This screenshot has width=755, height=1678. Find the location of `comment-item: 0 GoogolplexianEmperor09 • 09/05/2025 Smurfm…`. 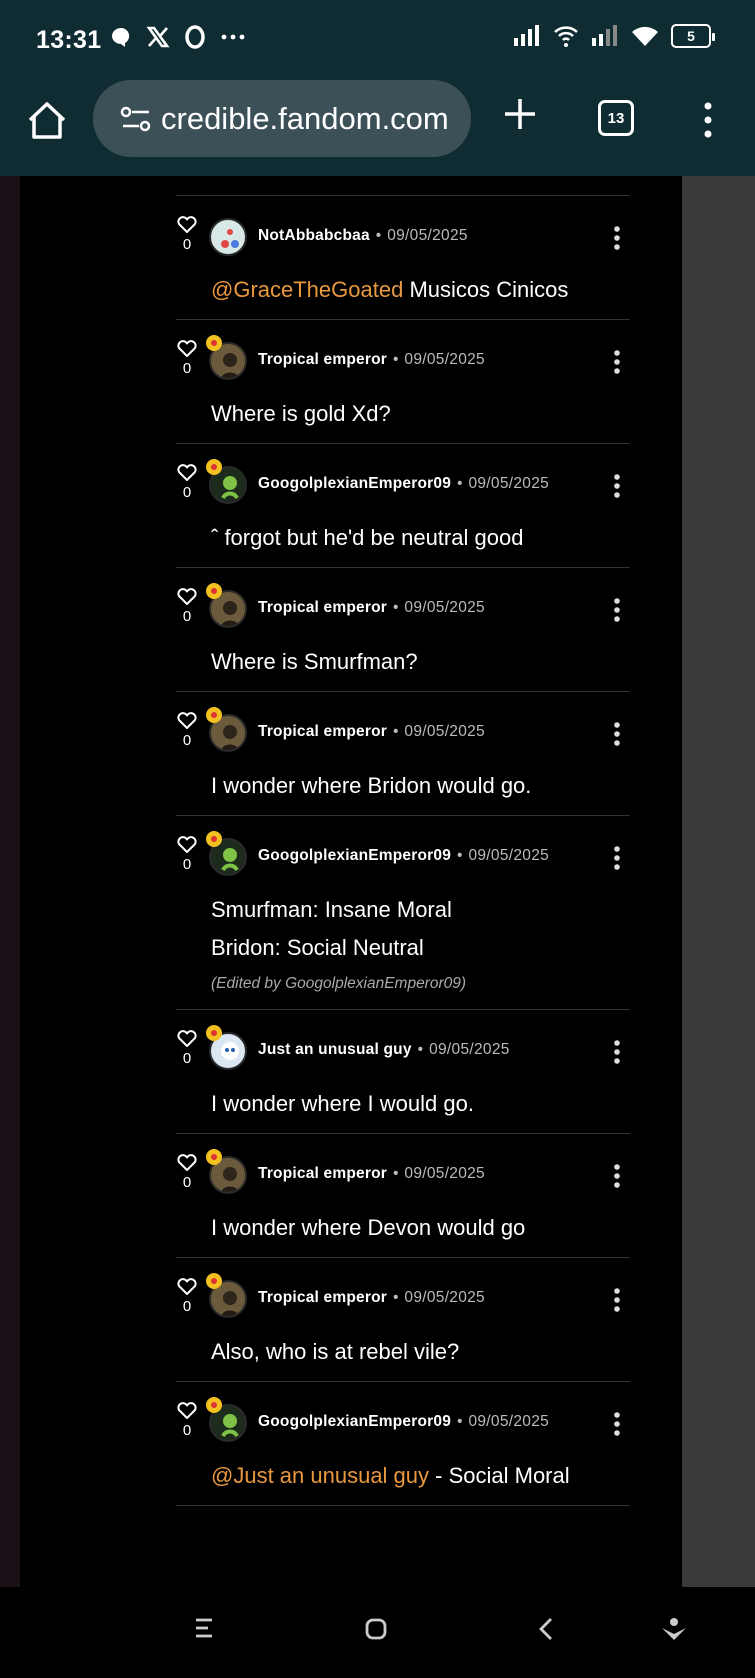

comment-item: 0 GoogolplexianEmperor09 • 09/05/2025 Smurfm… is located at coordinates (403, 913).